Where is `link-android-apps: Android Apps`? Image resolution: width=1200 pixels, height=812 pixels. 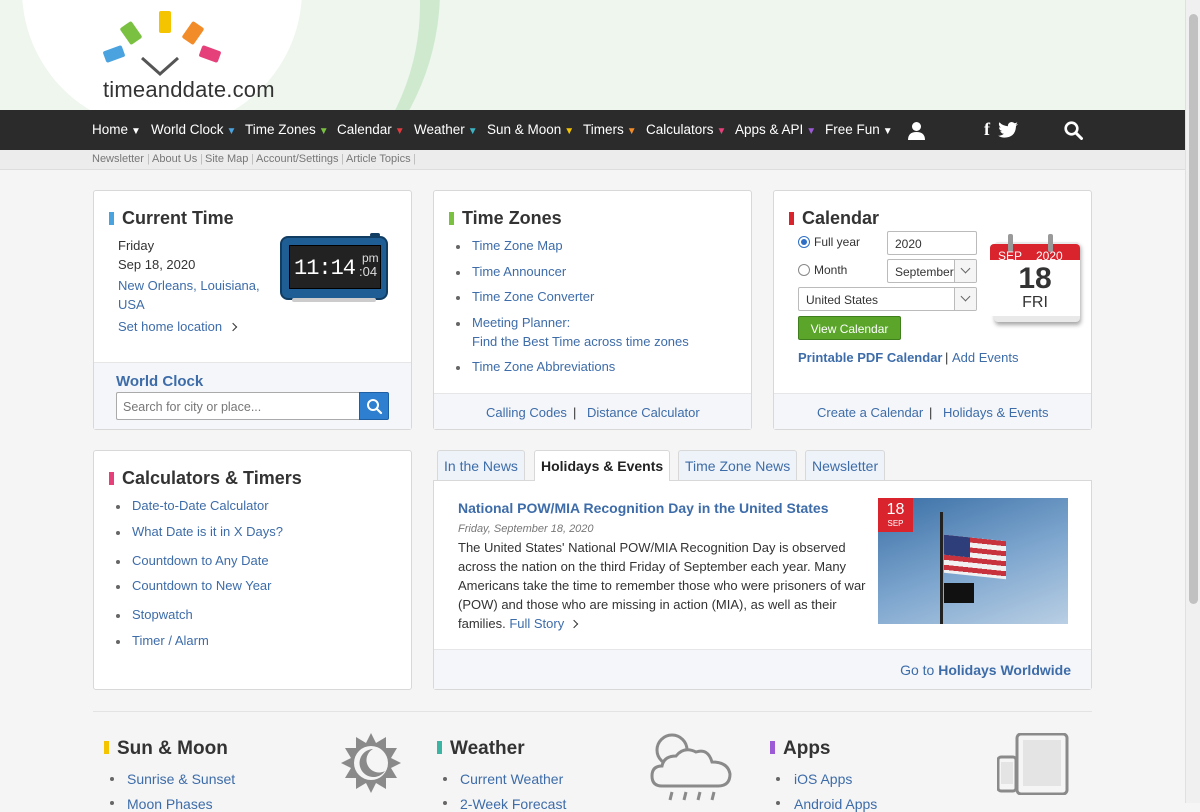 link-android-apps: Android Apps is located at coordinates (835, 804).